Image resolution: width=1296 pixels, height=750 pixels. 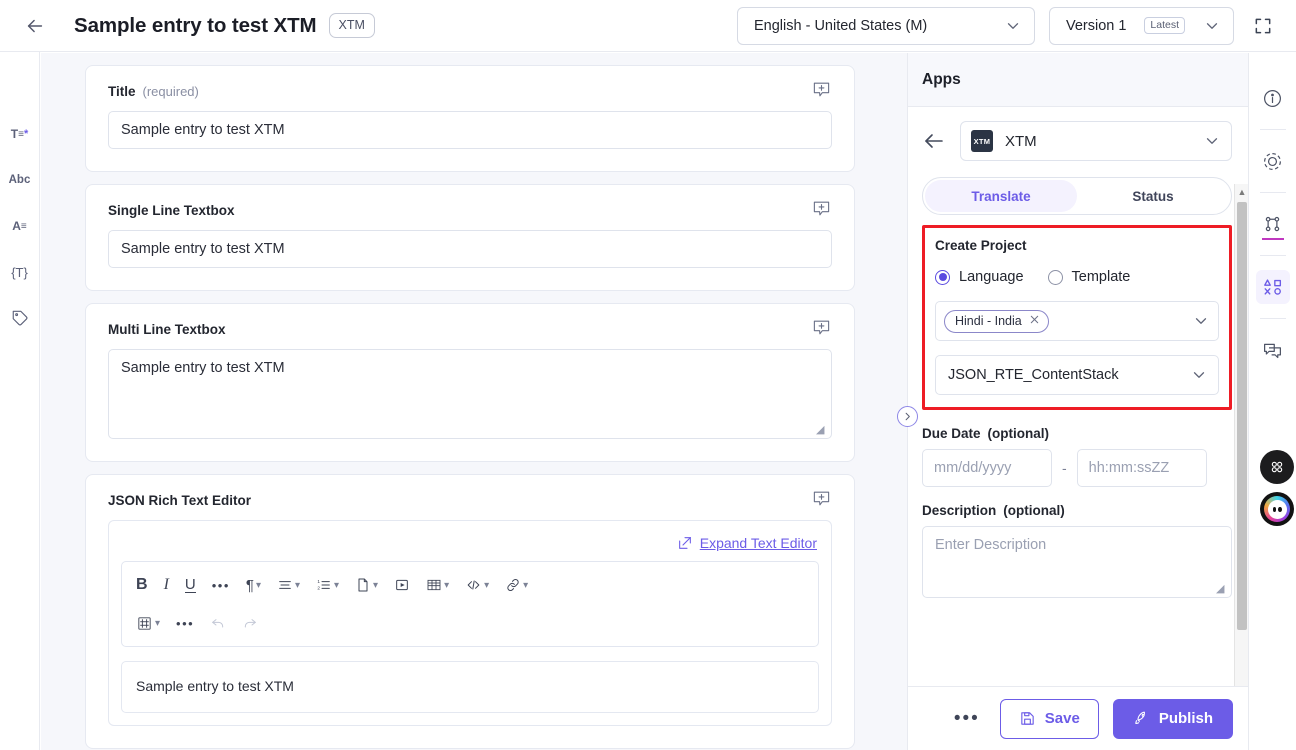 I want to click on expand-arrow-icon, so click(x=685, y=543).